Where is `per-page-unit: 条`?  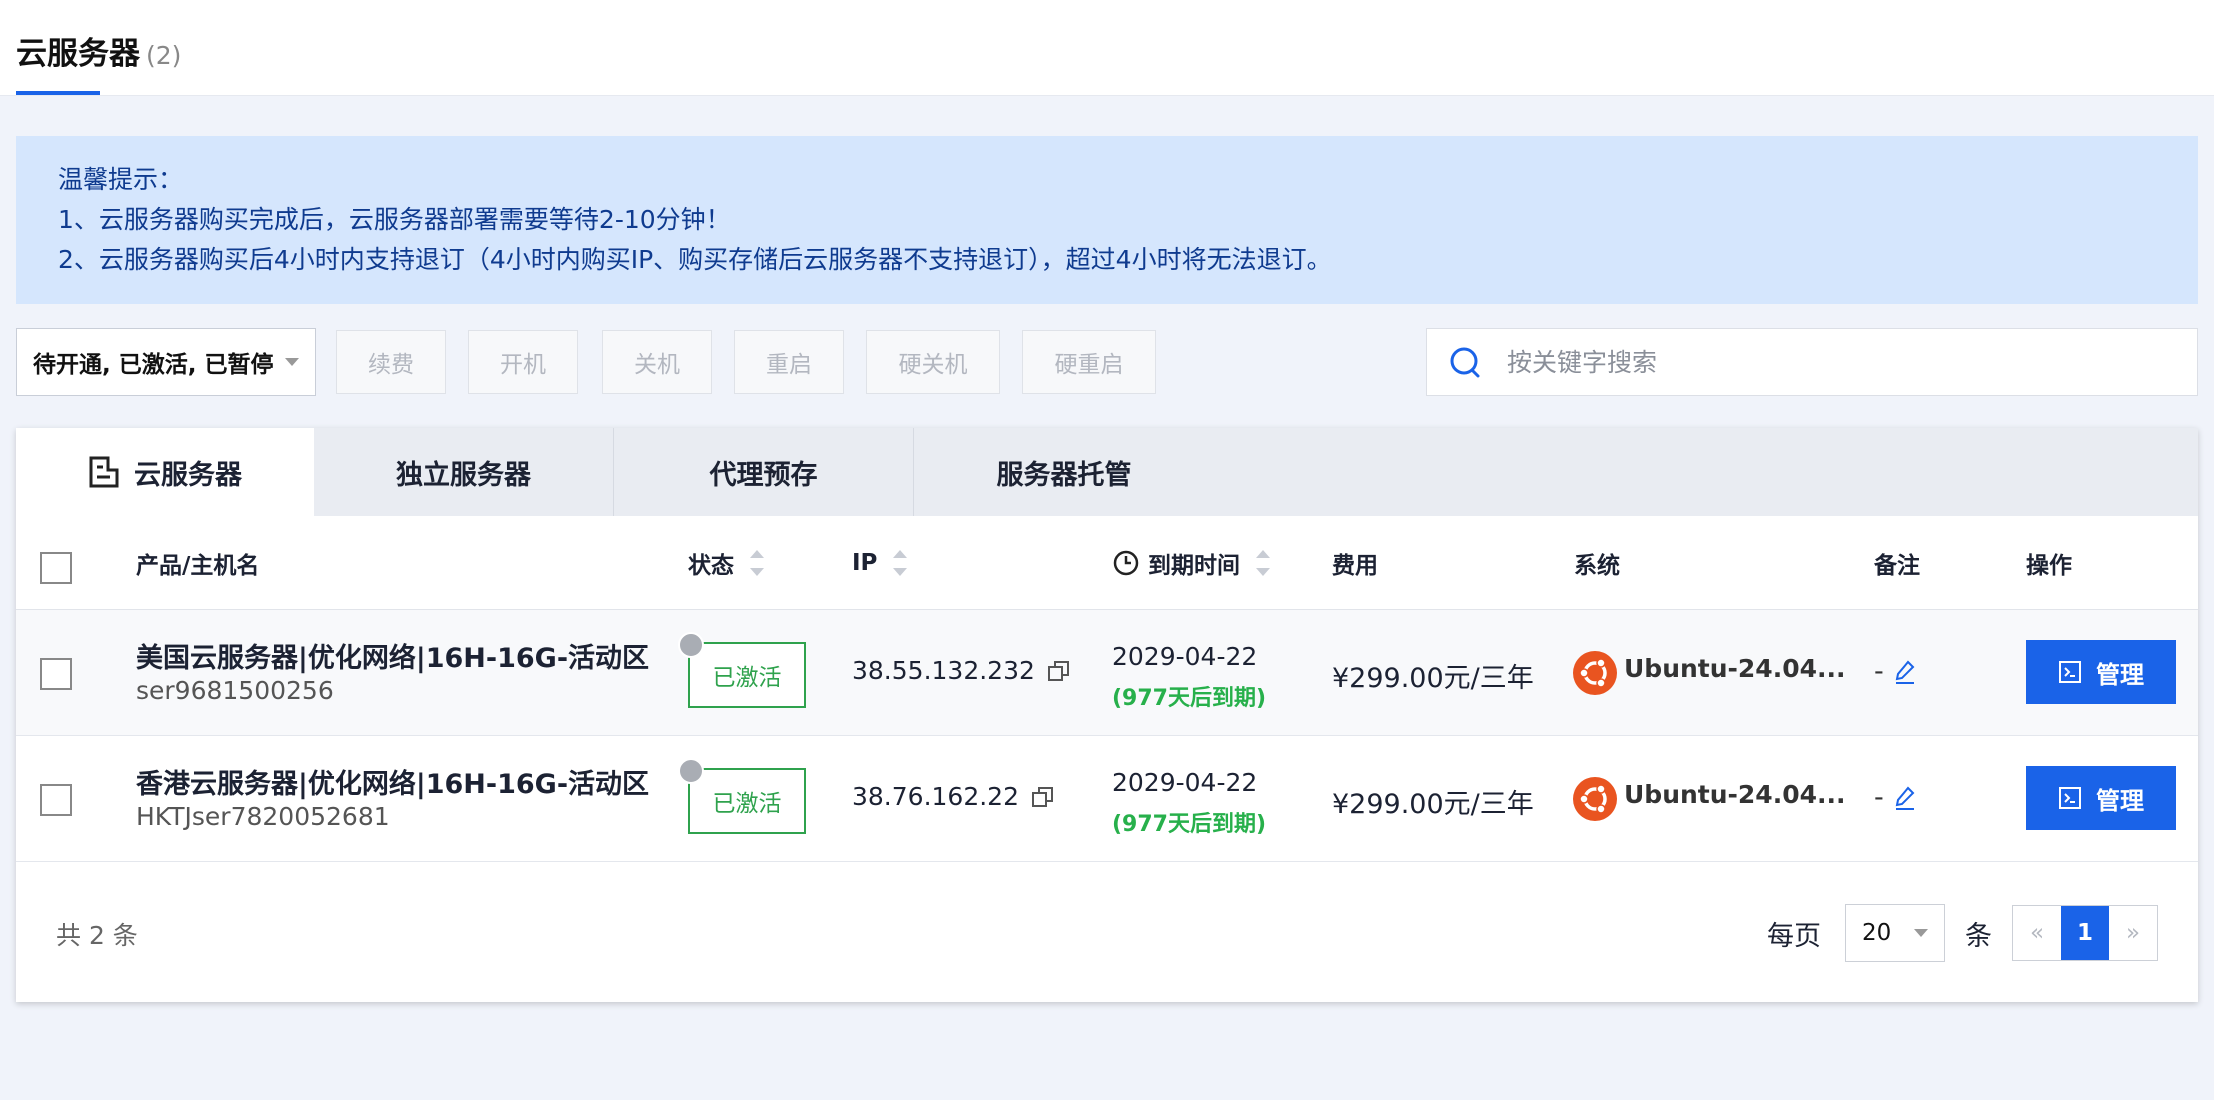 per-page-unit: 条 is located at coordinates (1978, 936).